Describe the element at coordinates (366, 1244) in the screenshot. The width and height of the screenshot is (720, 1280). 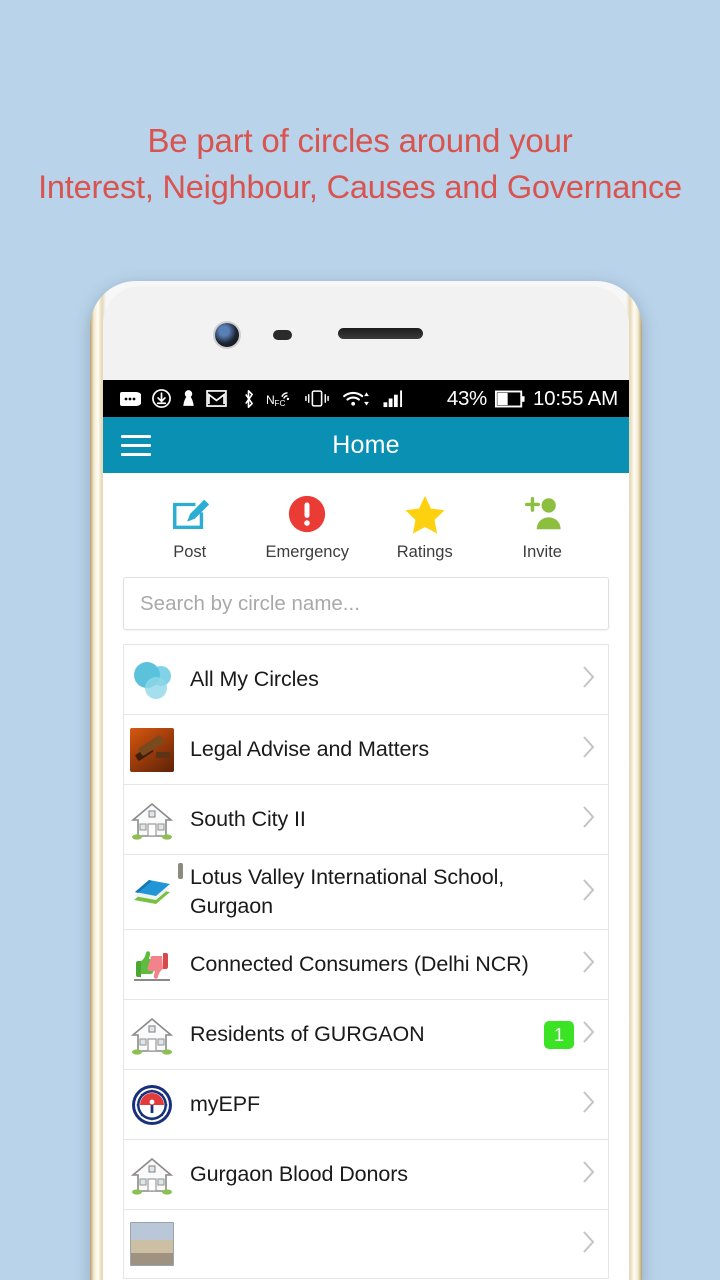
I see `list-item` at that location.